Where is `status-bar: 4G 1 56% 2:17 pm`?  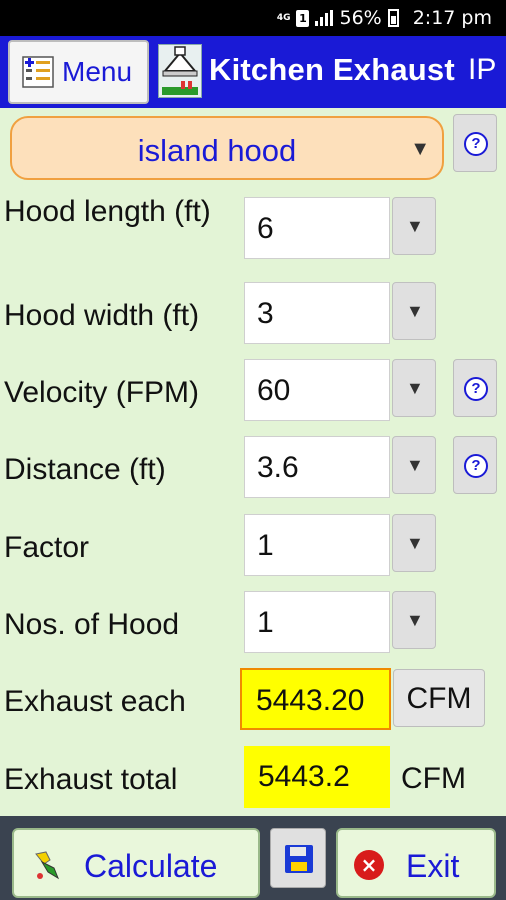 status-bar: 4G 1 56% 2:17 pm is located at coordinates (253, 18).